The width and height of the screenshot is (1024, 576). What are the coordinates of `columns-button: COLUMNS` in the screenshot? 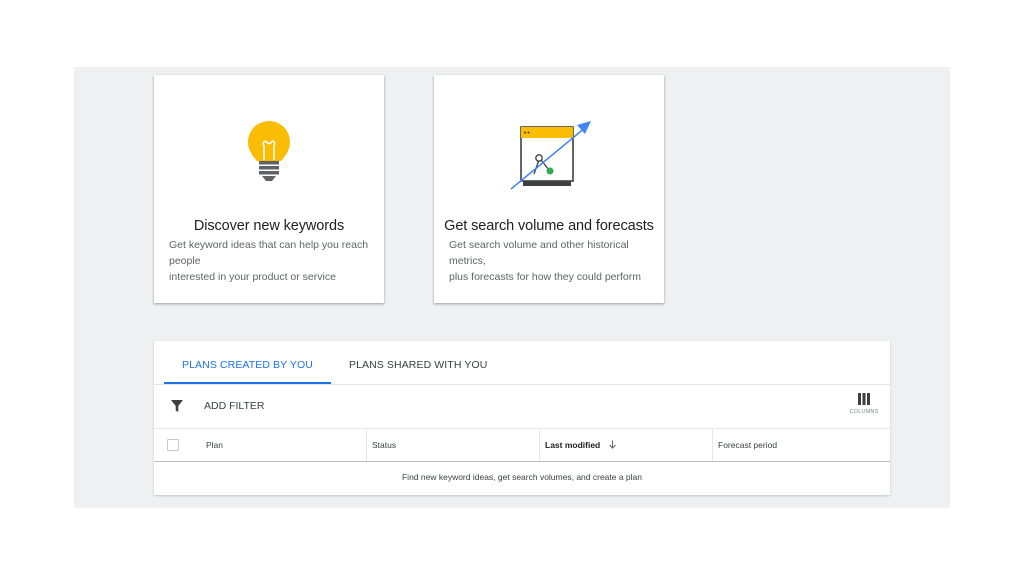 It's located at (864, 404).